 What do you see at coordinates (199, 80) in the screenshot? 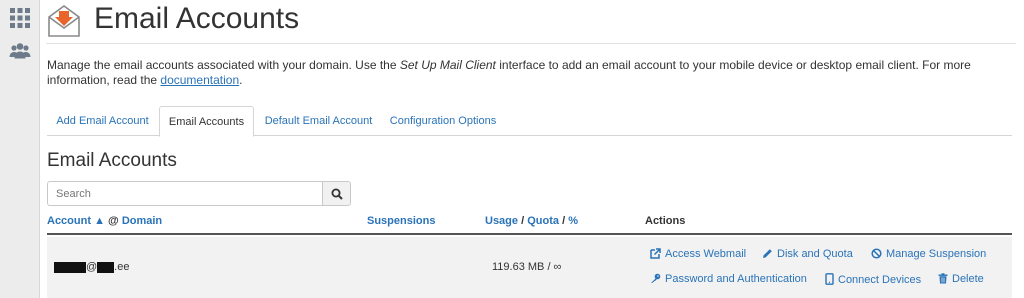
I see `documentation-link: documentation` at bounding box center [199, 80].